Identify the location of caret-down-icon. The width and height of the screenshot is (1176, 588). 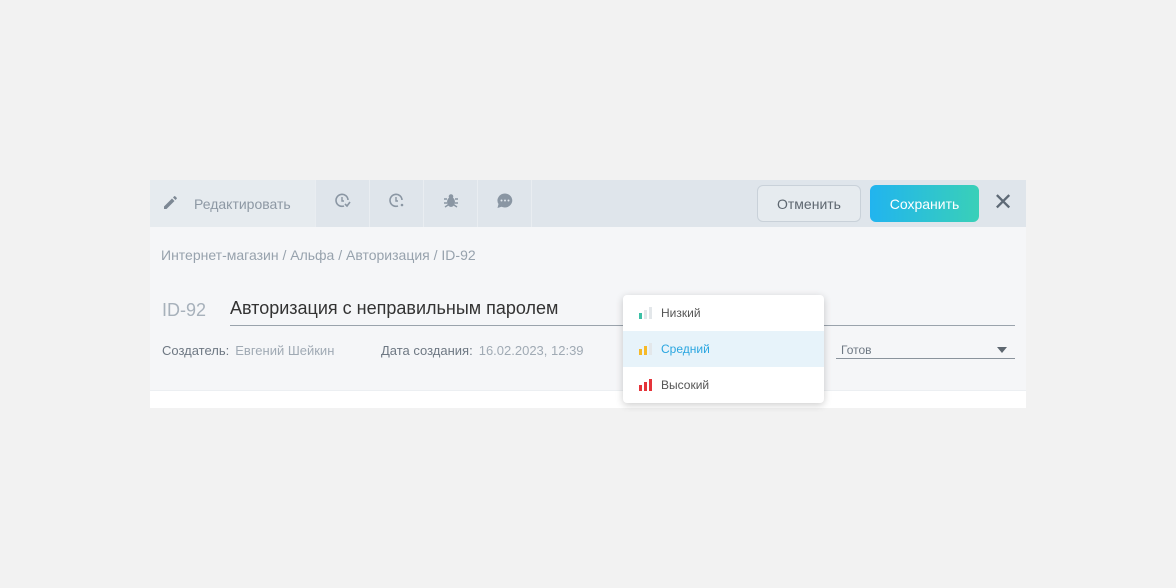
(1002, 350).